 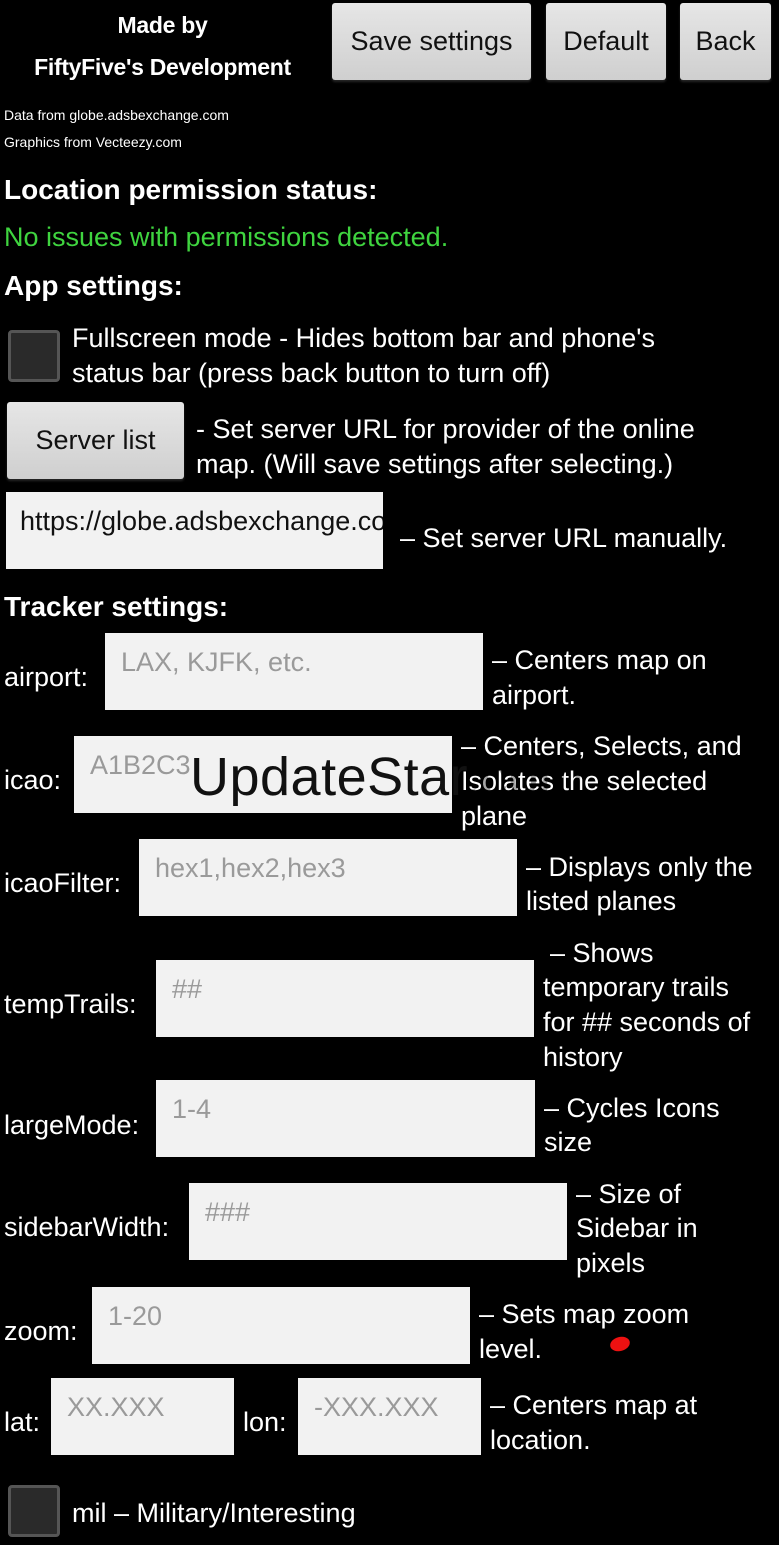 I want to click on temp-trails-desc-line2: temporary trails, so click(x=636, y=987).